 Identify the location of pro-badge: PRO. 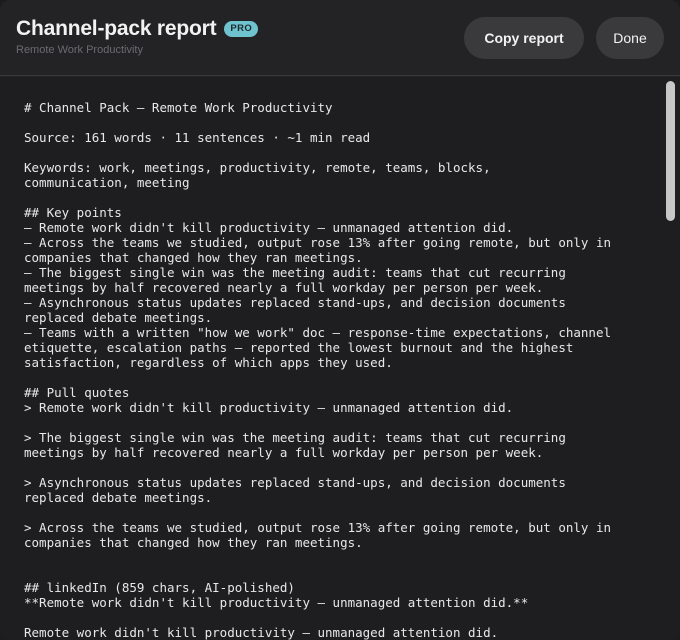
(241, 29).